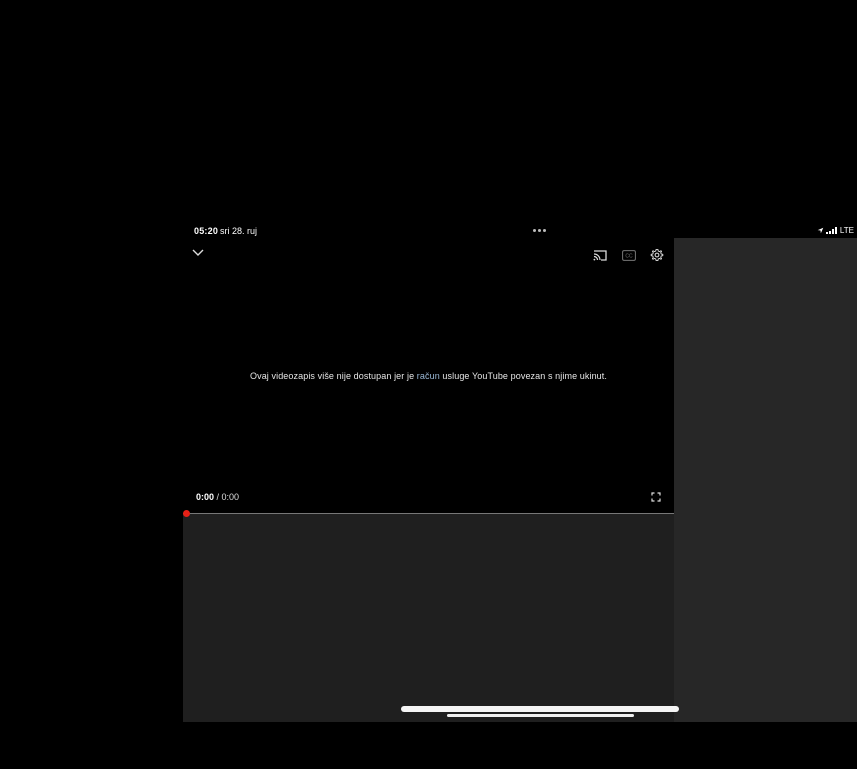 This screenshot has width=857, height=769. I want to click on gear-icon, so click(657, 255).